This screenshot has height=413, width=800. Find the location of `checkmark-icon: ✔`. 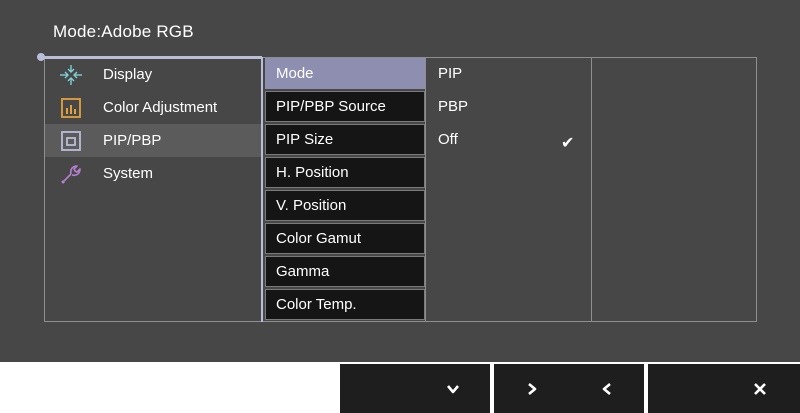

checkmark-icon: ✔ is located at coordinates (568, 143).